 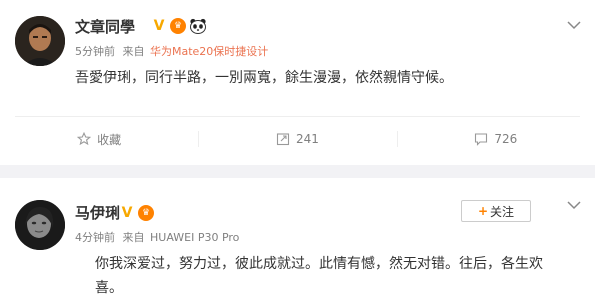 I want to click on post-meta: 5分钟前 来自 华为Mate20保时捷设计, so click(x=171, y=51).